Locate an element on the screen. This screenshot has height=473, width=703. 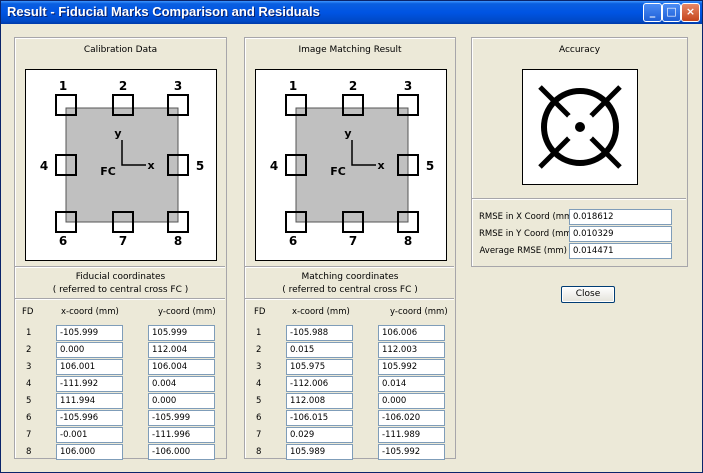
x-coord-field: 0.015 is located at coordinates (319, 350).